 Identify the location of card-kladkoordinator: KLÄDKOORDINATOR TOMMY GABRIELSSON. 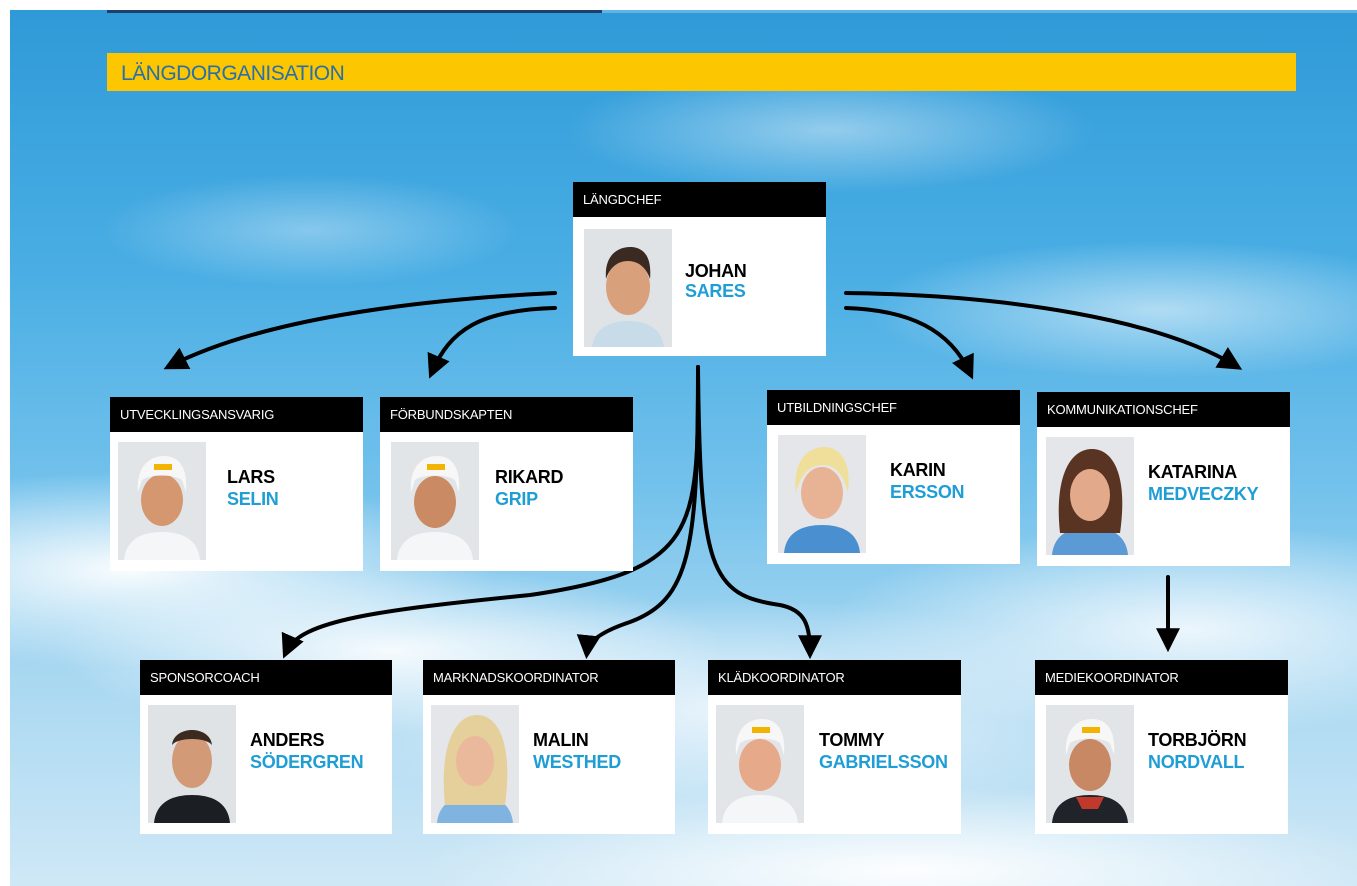
(834, 747).